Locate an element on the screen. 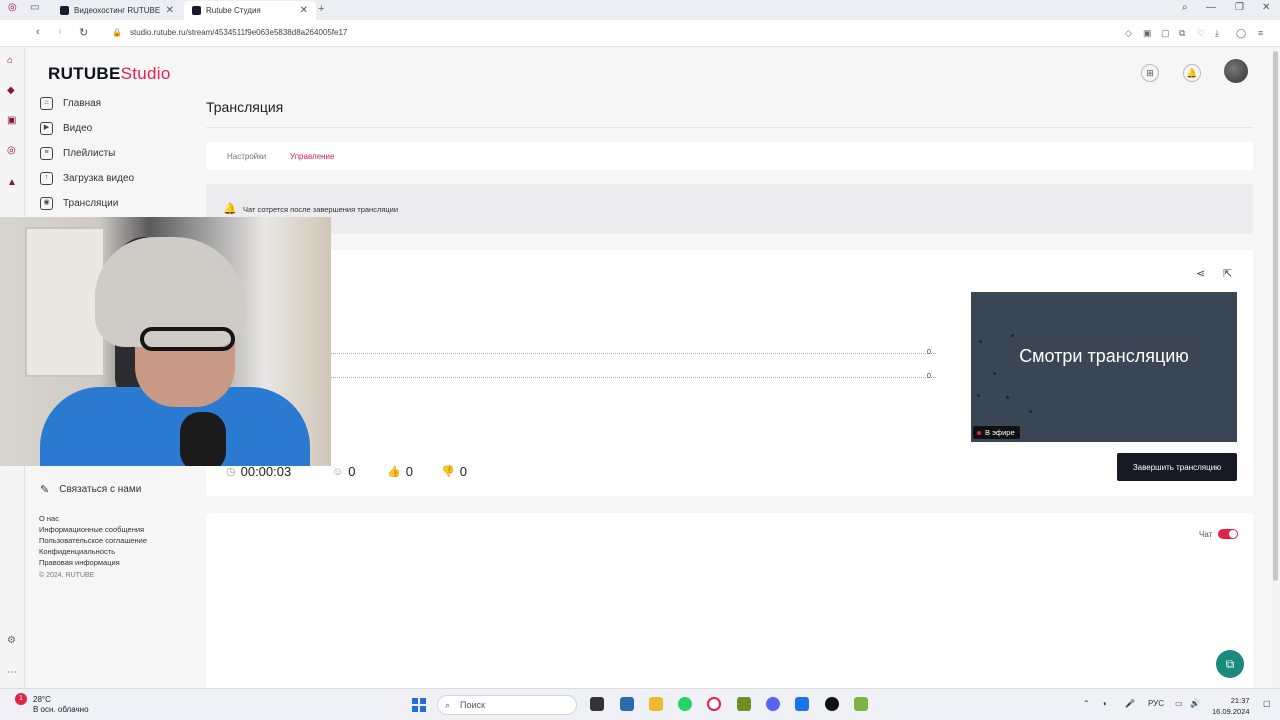  sidebar-item-upload: ↑ Загрузка видео is located at coordinates (87, 178).